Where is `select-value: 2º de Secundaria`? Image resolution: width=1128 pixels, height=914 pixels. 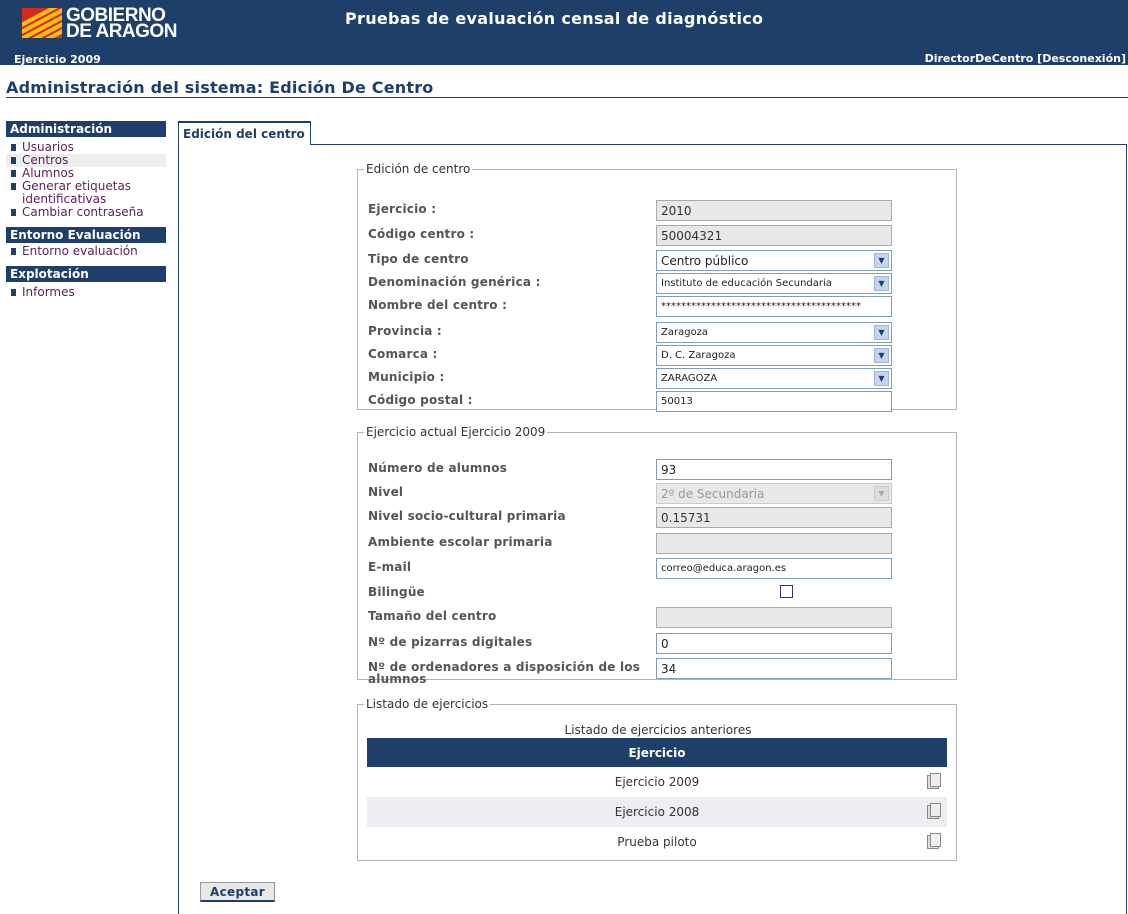 select-value: 2º de Secundaria is located at coordinates (713, 494).